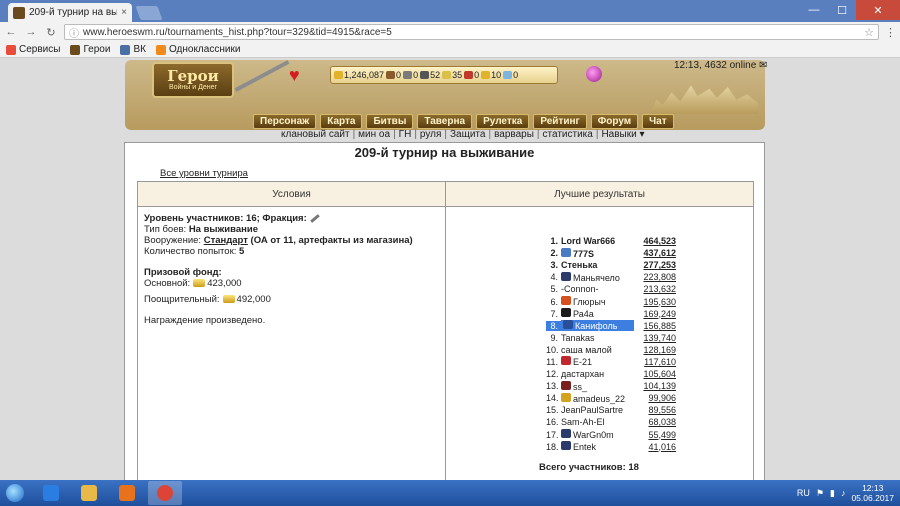 Image resolution: width=900 pixels, height=506 pixels. Describe the element at coordinates (890, 32) in the screenshot. I see `chrome-menu-icon: ⋮` at that location.